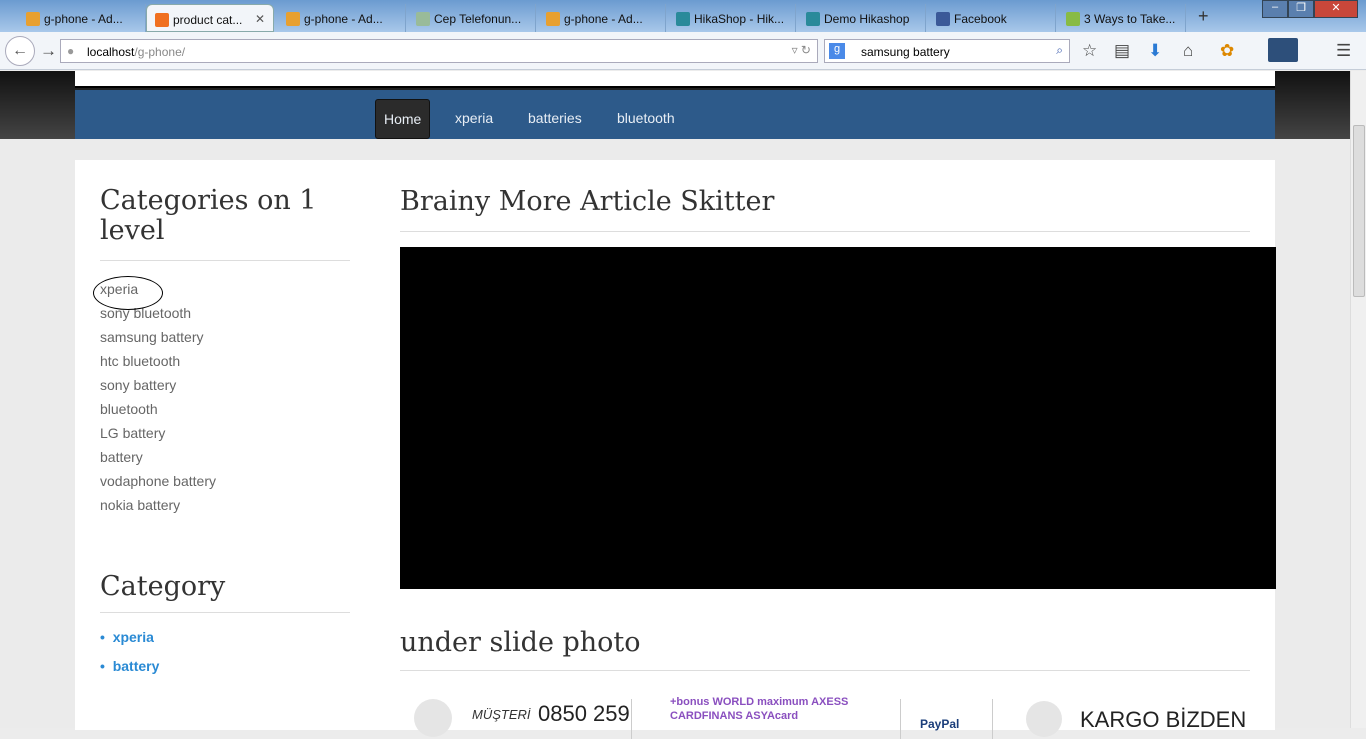  I want to click on category-link: vodaphone battery, so click(225, 485).